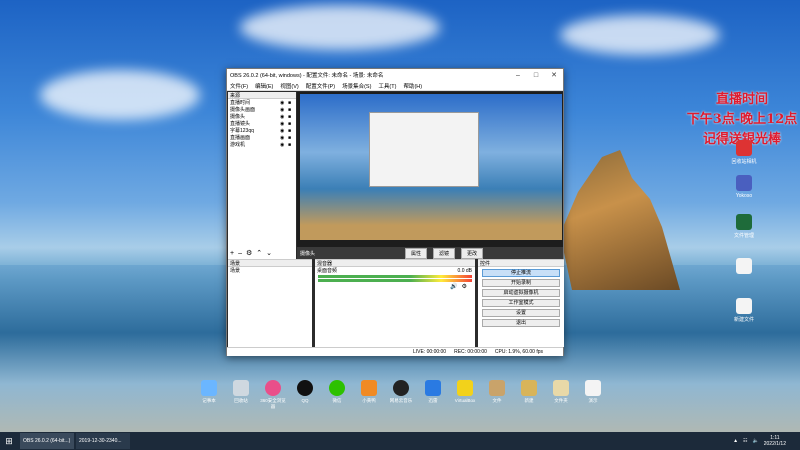  Describe the element at coordinates (742, 100) in the screenshot. I see `promo-line: 直播时间` at that location.